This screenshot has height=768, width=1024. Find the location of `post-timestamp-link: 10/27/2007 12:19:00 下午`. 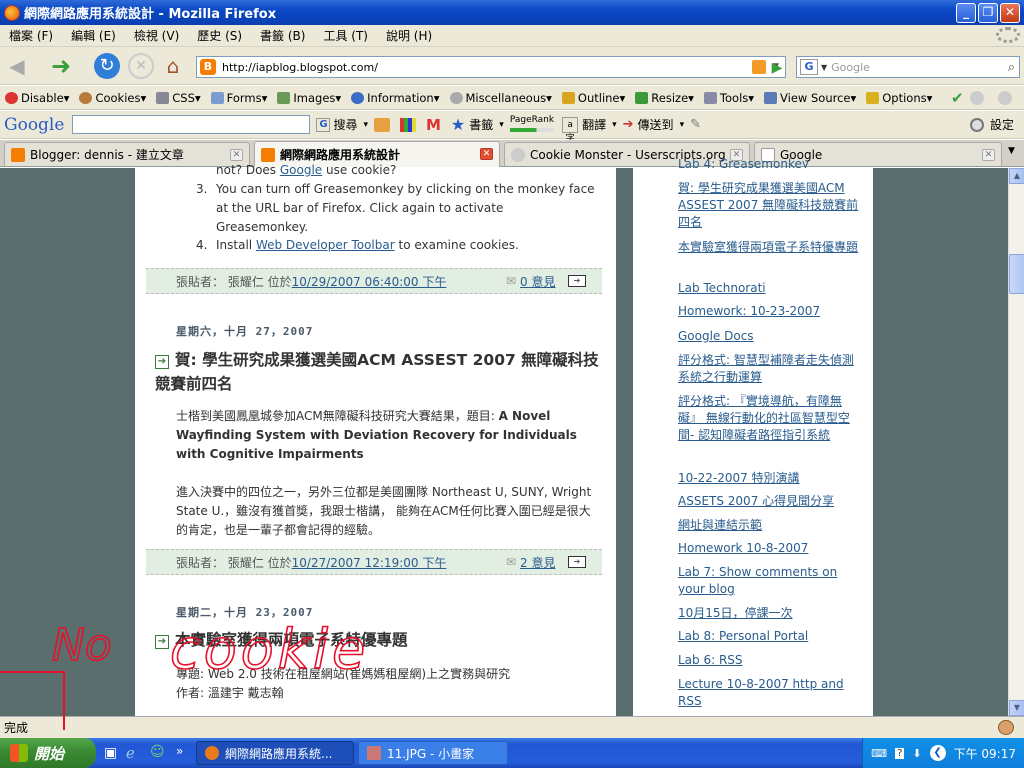

post-timestamp-link: 10/27/2007 12:19:00 下午 is located at coordinates (369, 562).